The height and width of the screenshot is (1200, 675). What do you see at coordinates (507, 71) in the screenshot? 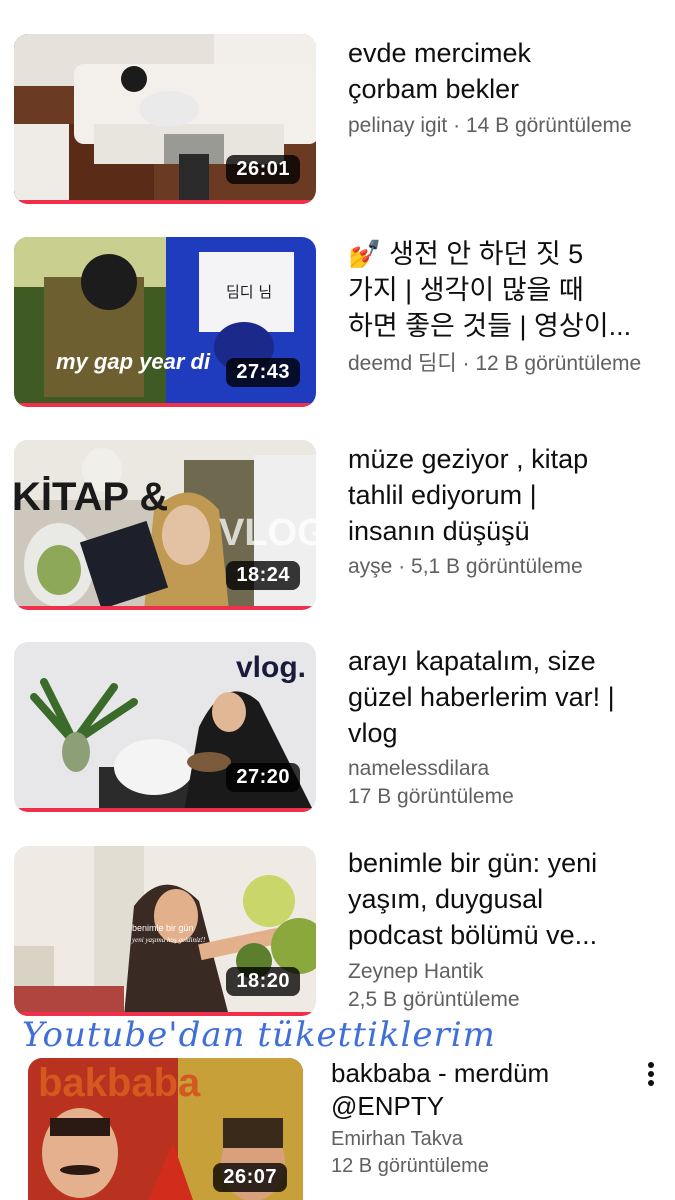
I see `video-title: evde mercimek çorbam bekler` at bounding box center [507, 71].